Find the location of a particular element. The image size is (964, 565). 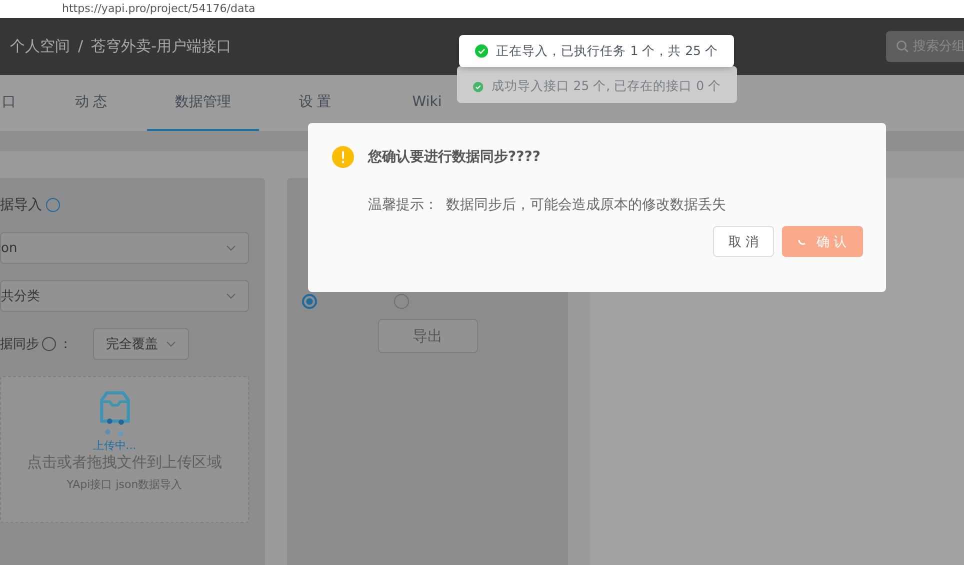

breadcrumb-link: 个人空间 is located at coordinates (40, 46).